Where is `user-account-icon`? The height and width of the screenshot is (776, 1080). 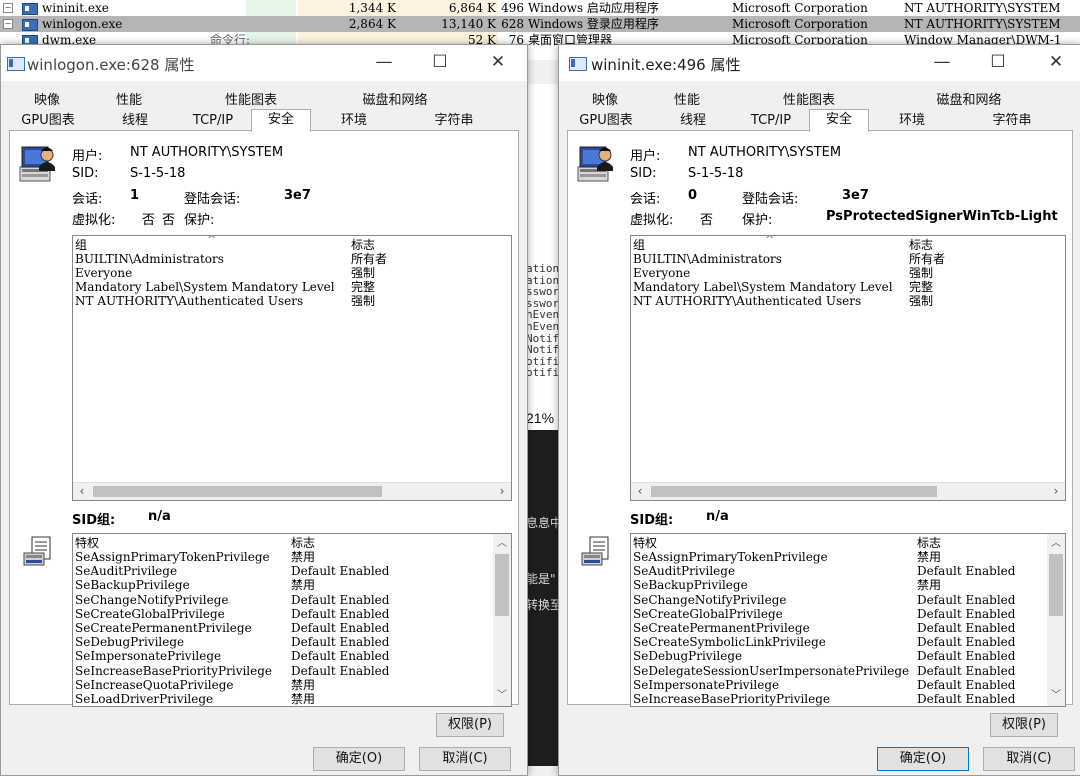 user-account-icon is located at coordinates (38, 163).